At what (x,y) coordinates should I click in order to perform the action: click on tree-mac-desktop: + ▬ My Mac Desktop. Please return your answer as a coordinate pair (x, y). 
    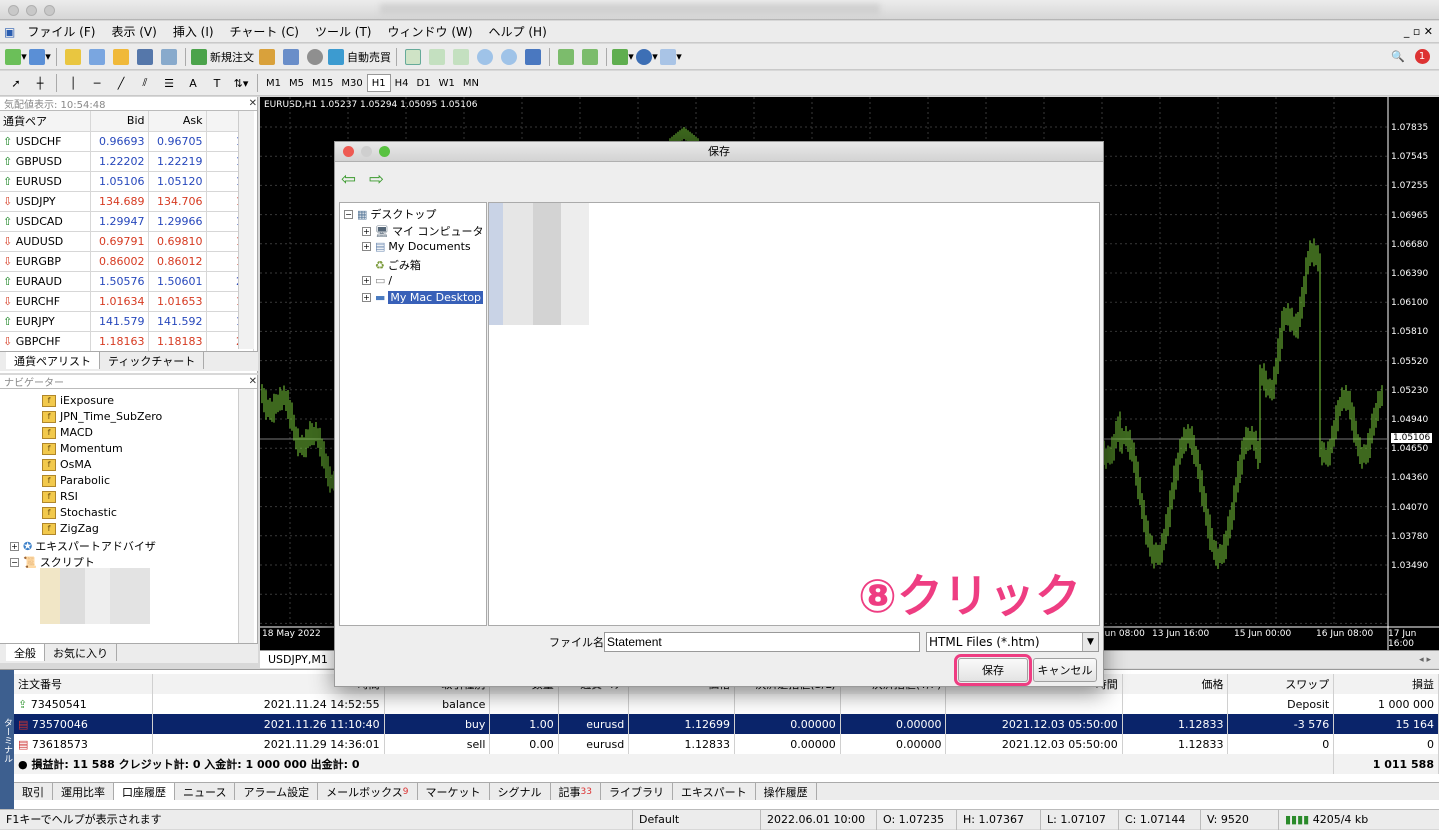
    Looking at the image, I should click on (423, 297).